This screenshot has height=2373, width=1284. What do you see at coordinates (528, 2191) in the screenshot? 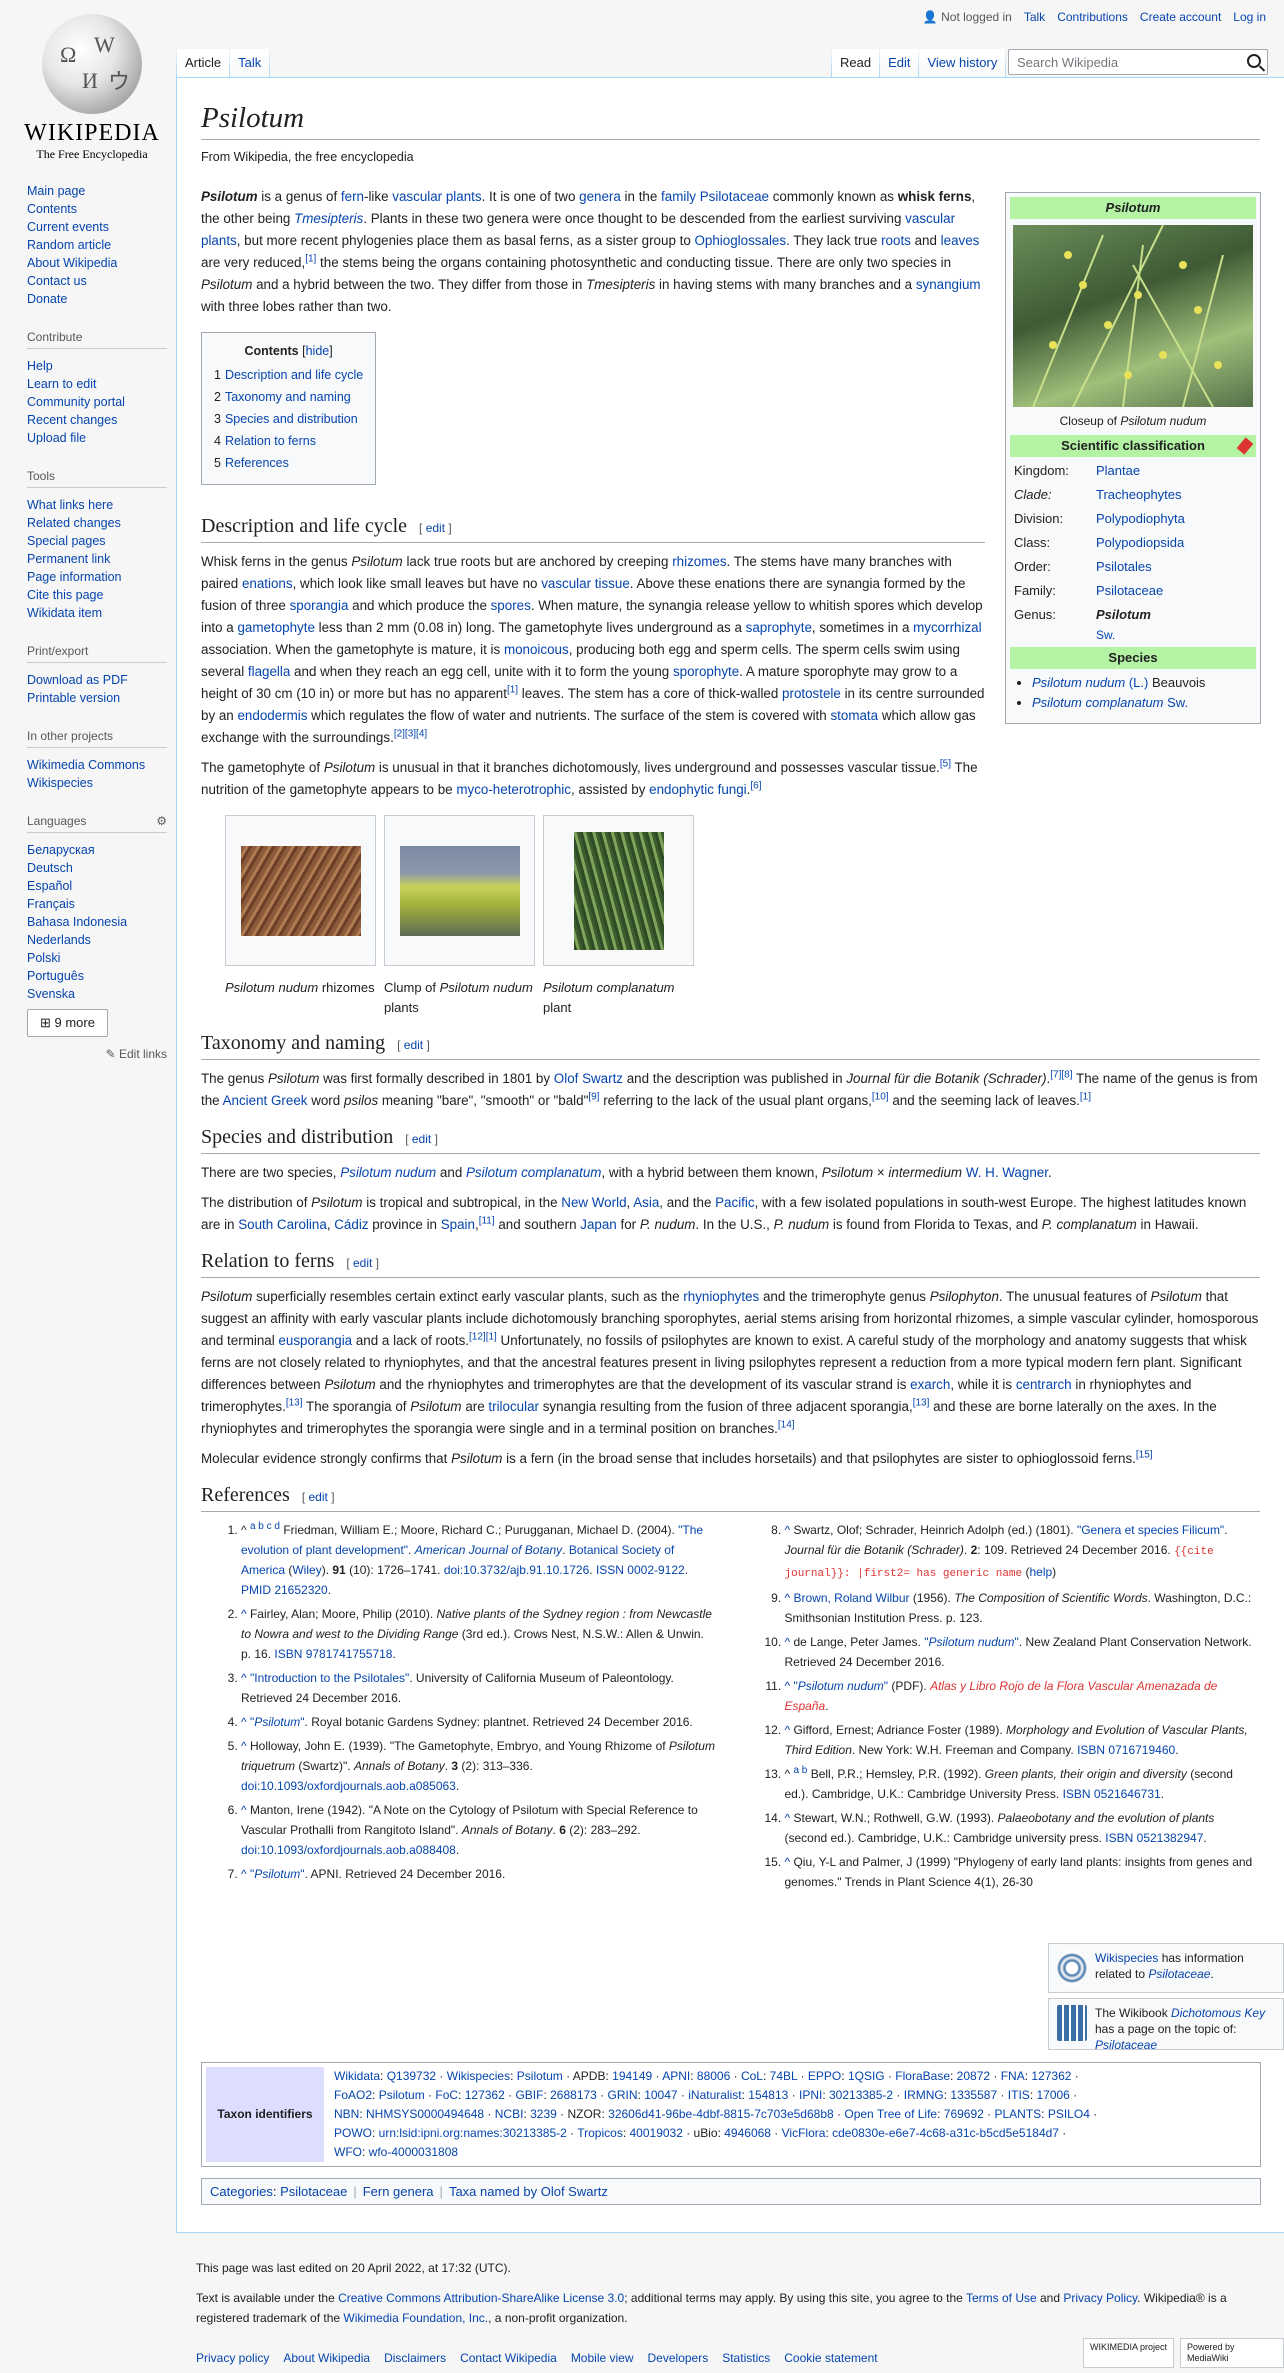
I see `category-link: Taxa named by Olof Swartz` at bounding box center [528, 2191].